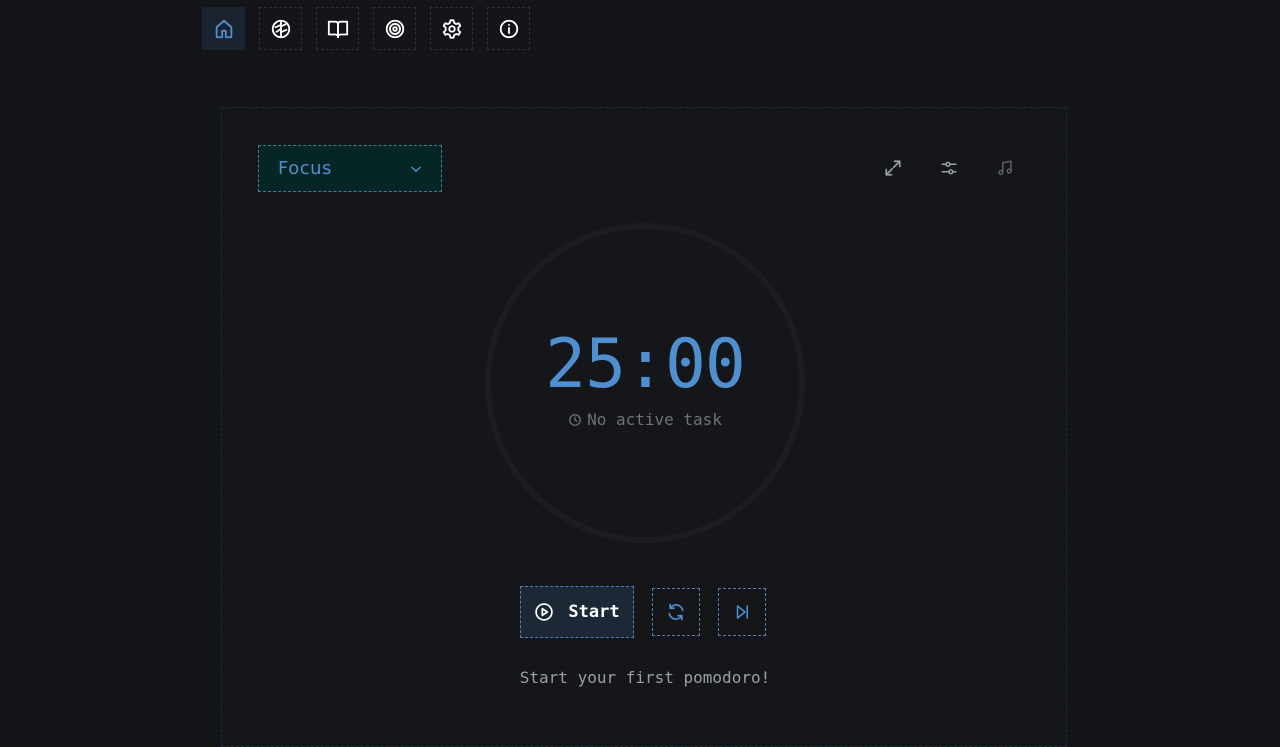 This screenshot has height=747, width=1280. I want to click on music-icon, so click(1005, 168).